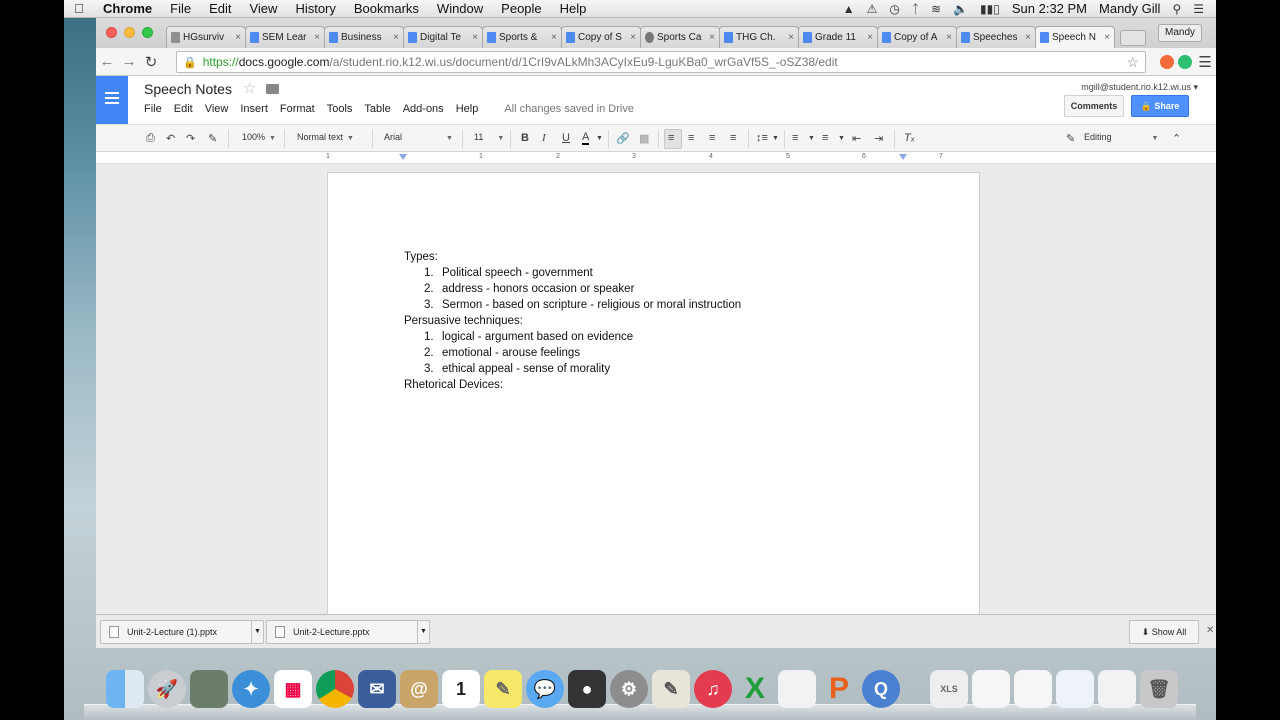 The image size is (1280, 720). I want to click on docs-menu-help: Help, so click(467, 109).